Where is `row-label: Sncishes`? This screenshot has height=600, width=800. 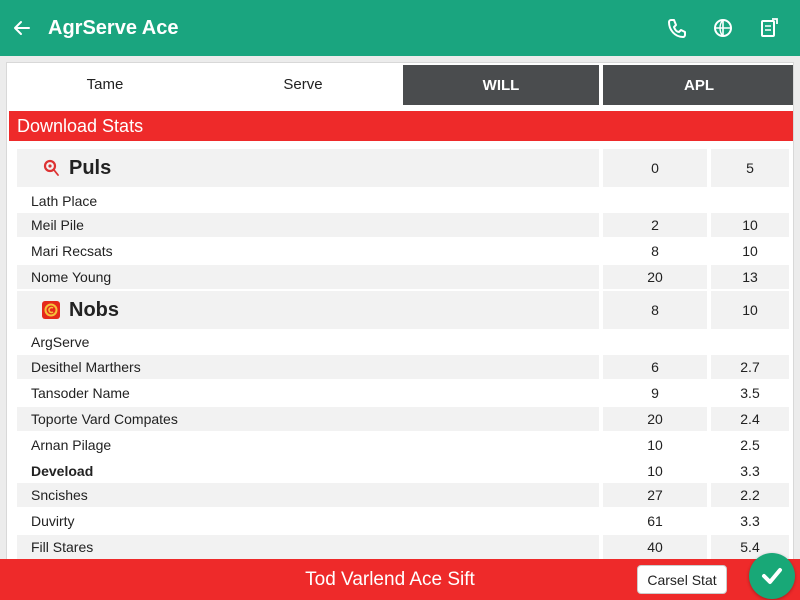 row-label: Sncishes is located at coordinates (59, 495).